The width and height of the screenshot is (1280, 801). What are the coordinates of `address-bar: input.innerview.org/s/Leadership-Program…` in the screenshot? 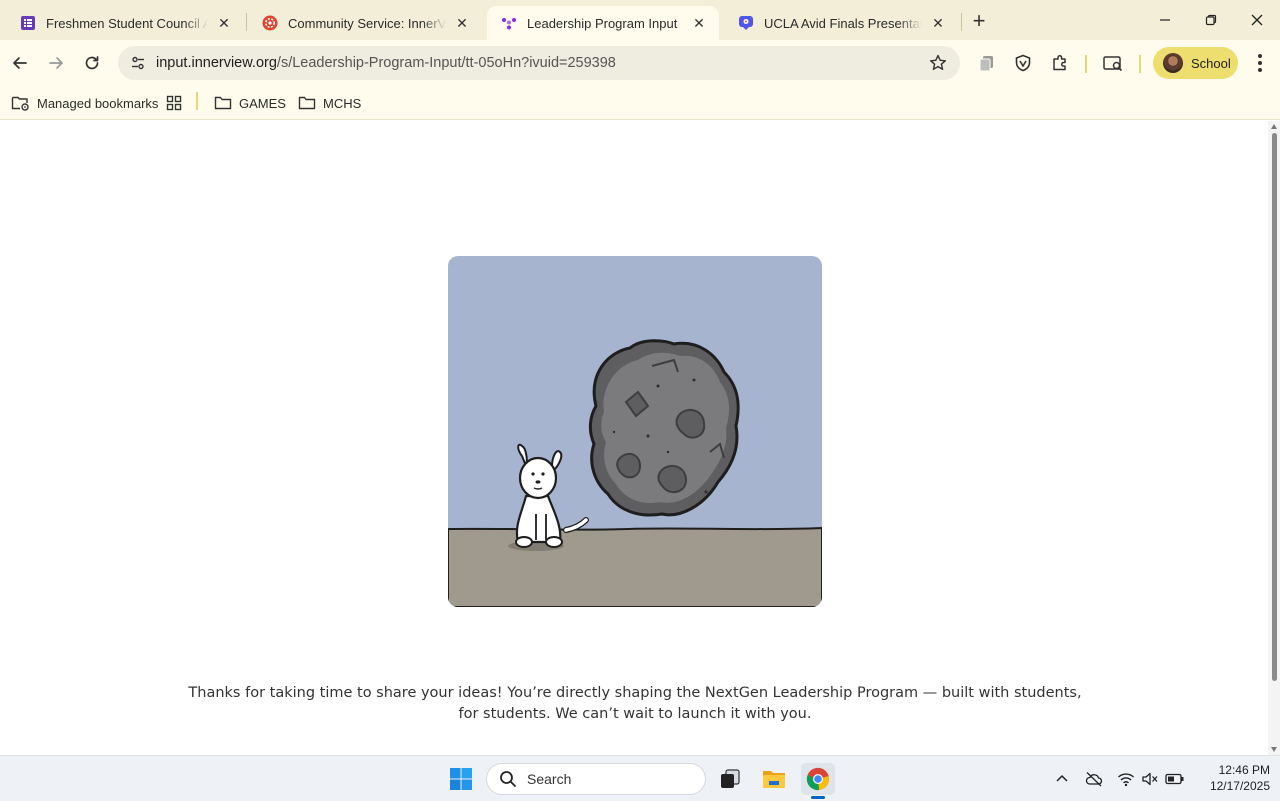 It's located at (539, 63).